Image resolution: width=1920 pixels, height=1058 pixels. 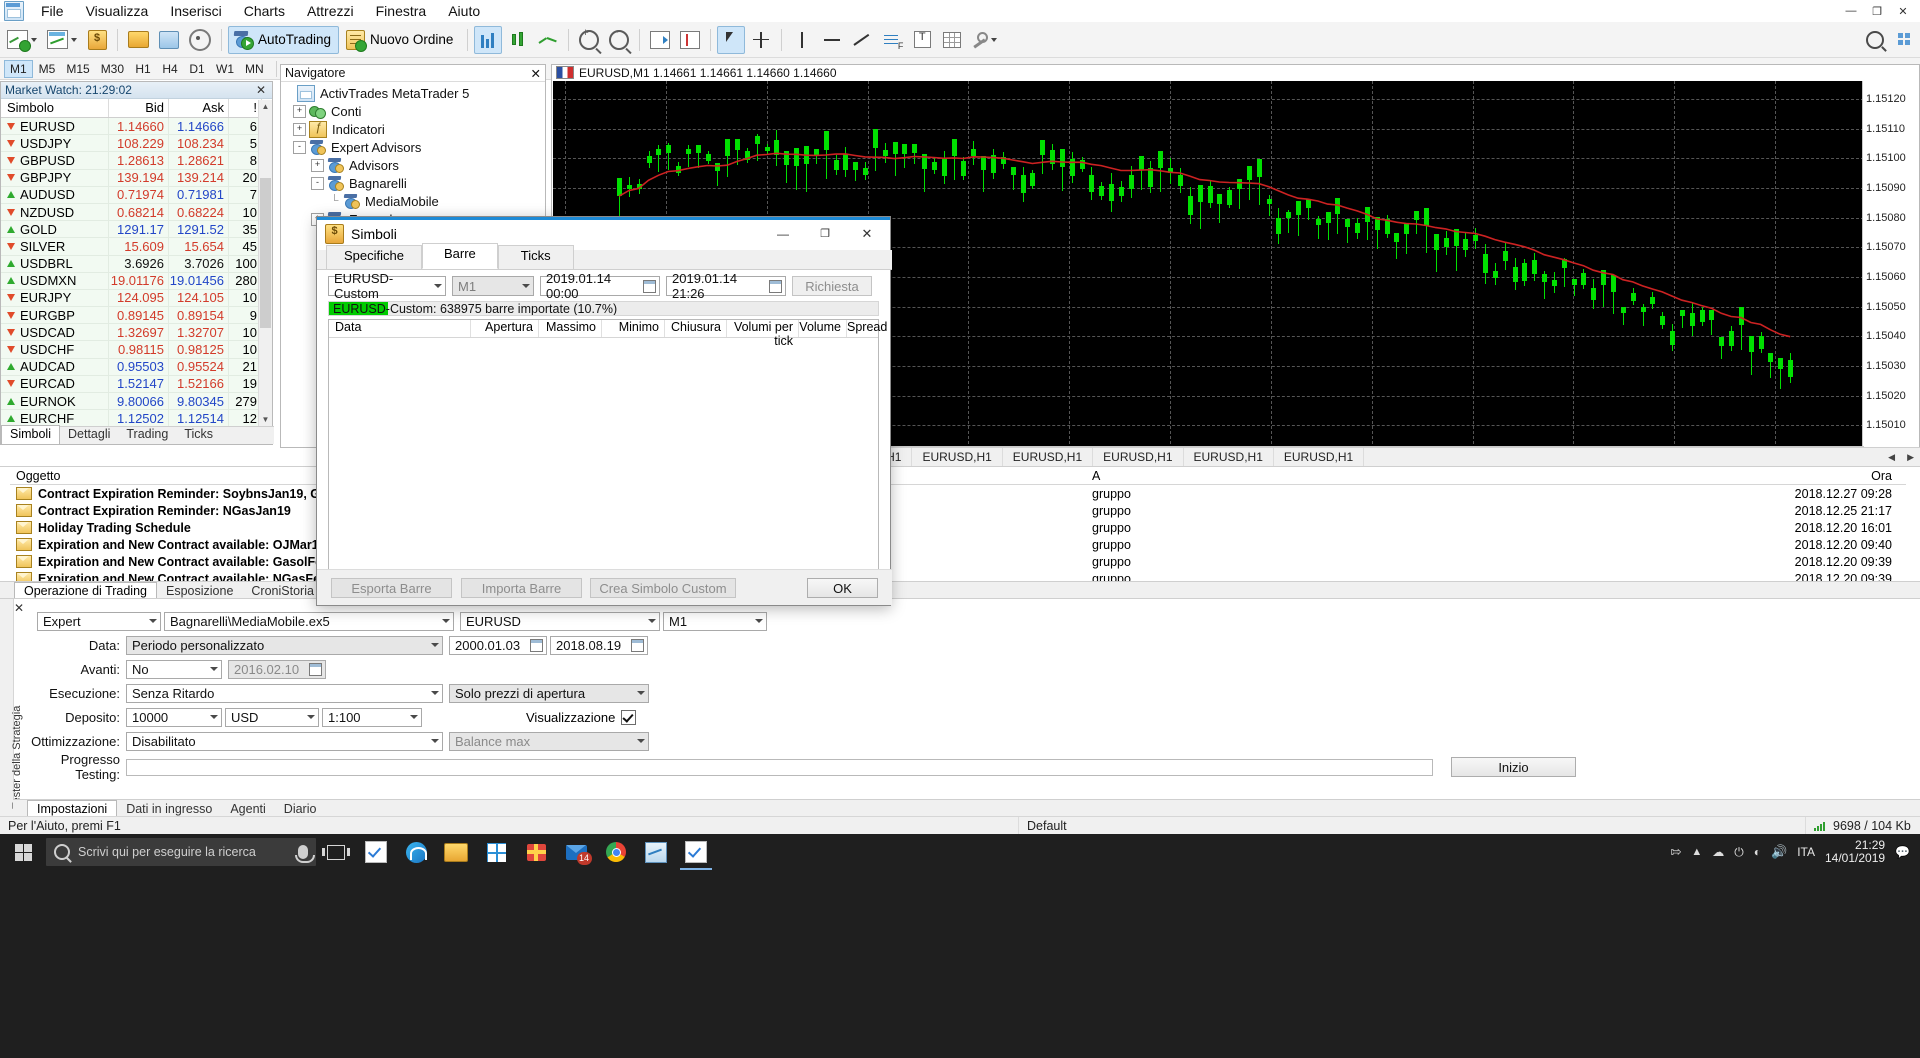 I want to click on tray-expand-icon: ▲, so click(x=1696, y=852).